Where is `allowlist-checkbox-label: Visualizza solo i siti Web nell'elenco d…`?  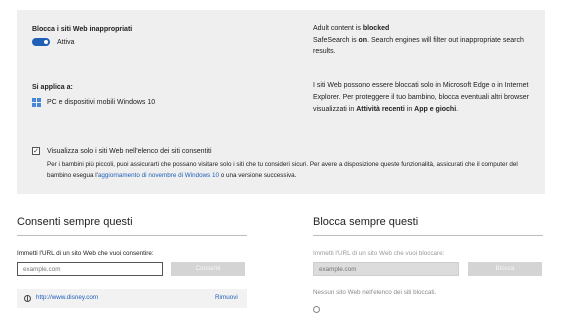 allowlist-checkbox-label: Visualizza solo i siti Web nell'elenco d… is located at coordinates (129, 151).